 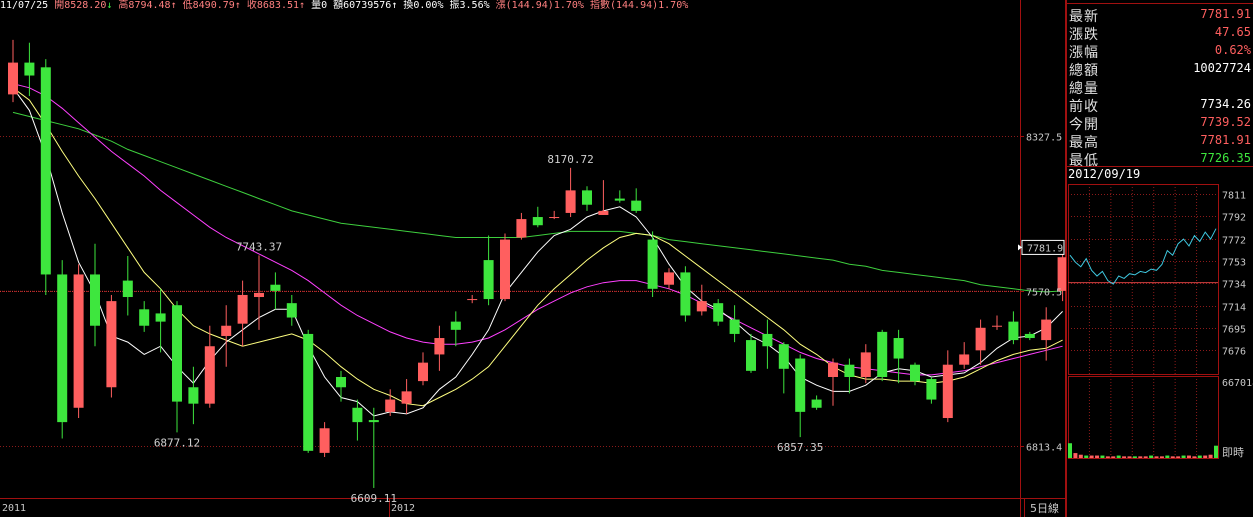 I want to click on extreme-price-annotation: 7743.37, so click(x=259, y=246).